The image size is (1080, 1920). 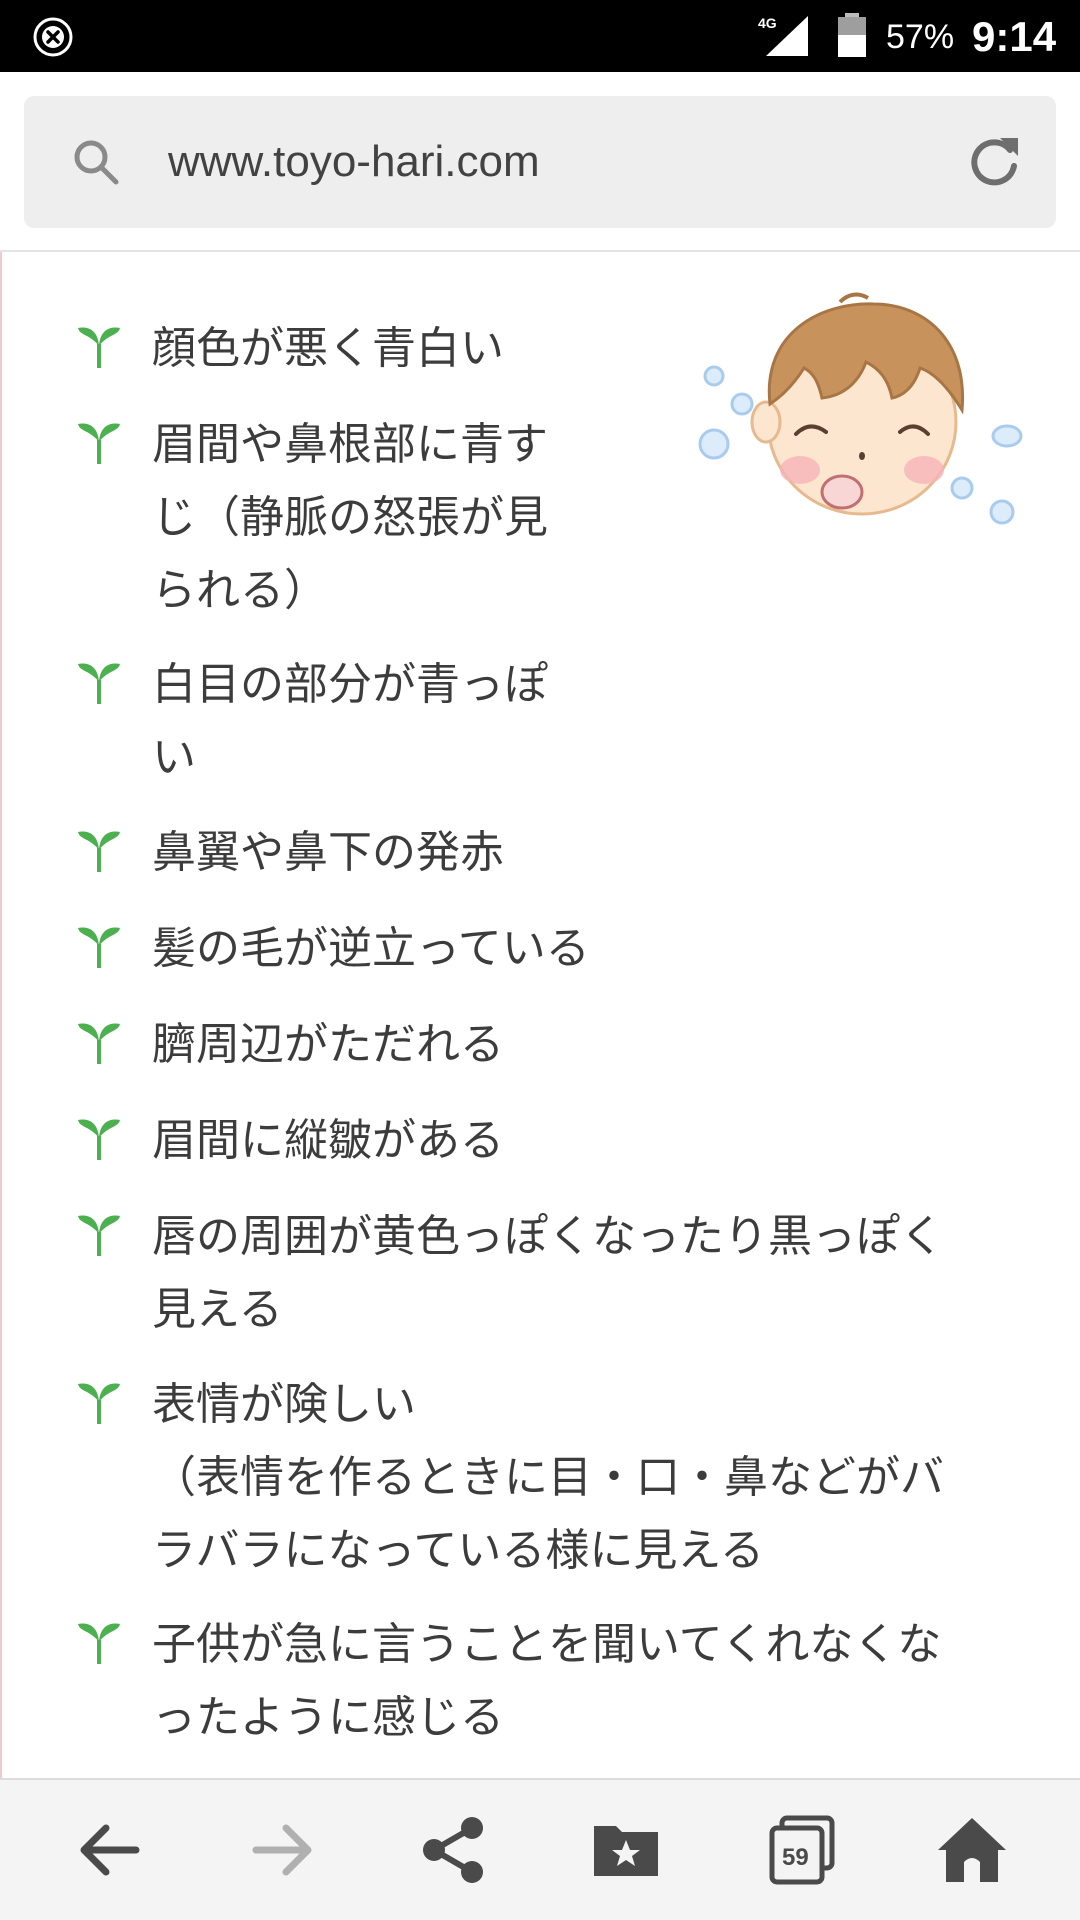 I want to click on list-item-text: 臍周辺がただれる, so click(x=328, y=1044).